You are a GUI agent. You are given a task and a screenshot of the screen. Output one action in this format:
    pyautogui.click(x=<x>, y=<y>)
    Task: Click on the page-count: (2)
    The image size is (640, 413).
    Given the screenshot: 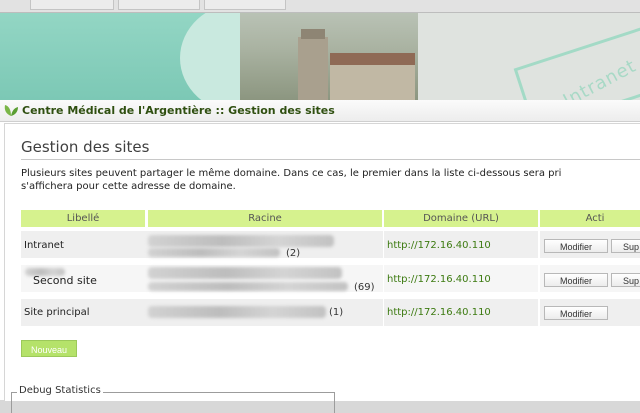 What is the action you would take?
    pyautogui.click(x=293, y=253)
    